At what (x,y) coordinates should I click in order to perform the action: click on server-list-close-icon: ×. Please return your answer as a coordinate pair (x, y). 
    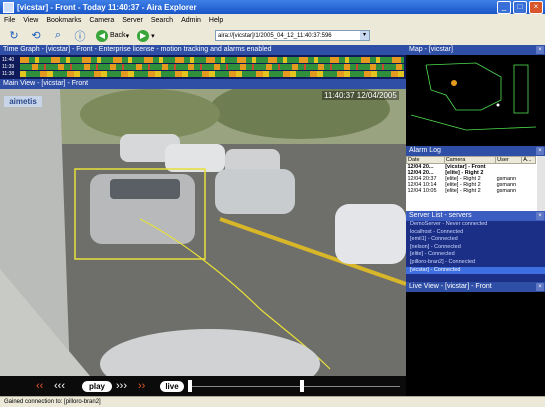
    Looking at the image, I should click on (540, 216).